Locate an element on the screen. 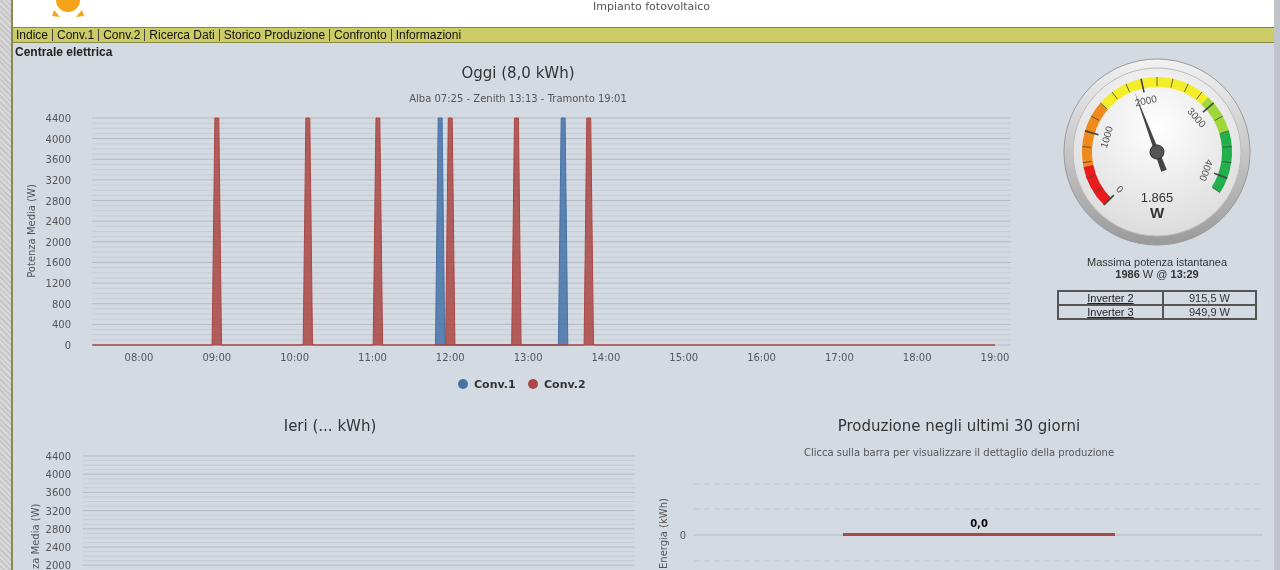  x-axis-label: 13:00 is located at coordinates (528, 357).